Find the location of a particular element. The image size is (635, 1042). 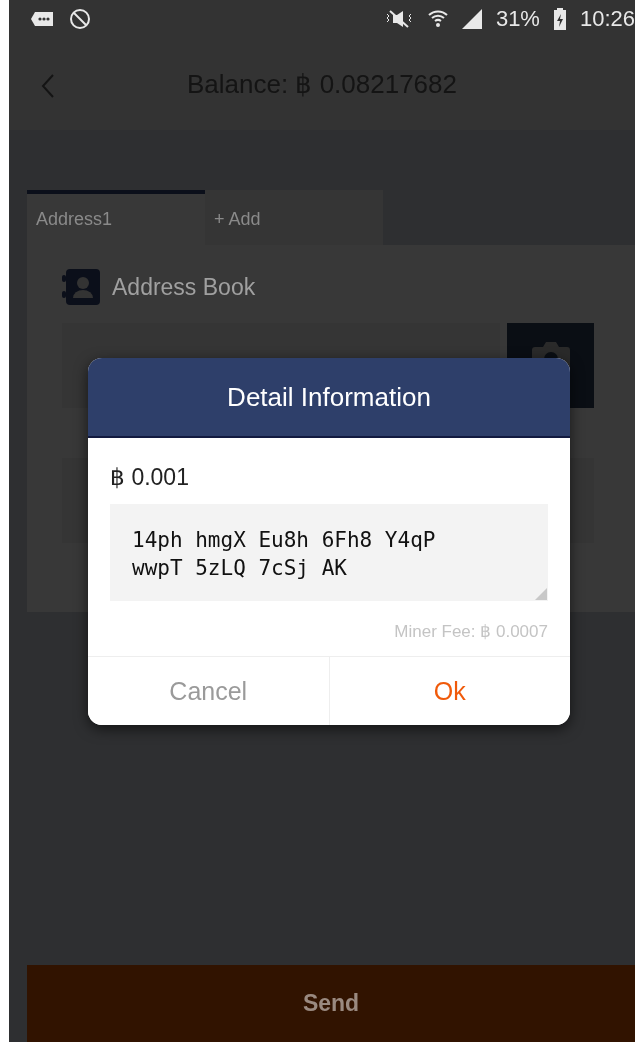

address-tab: + Add is located at coordinates (294, 217).